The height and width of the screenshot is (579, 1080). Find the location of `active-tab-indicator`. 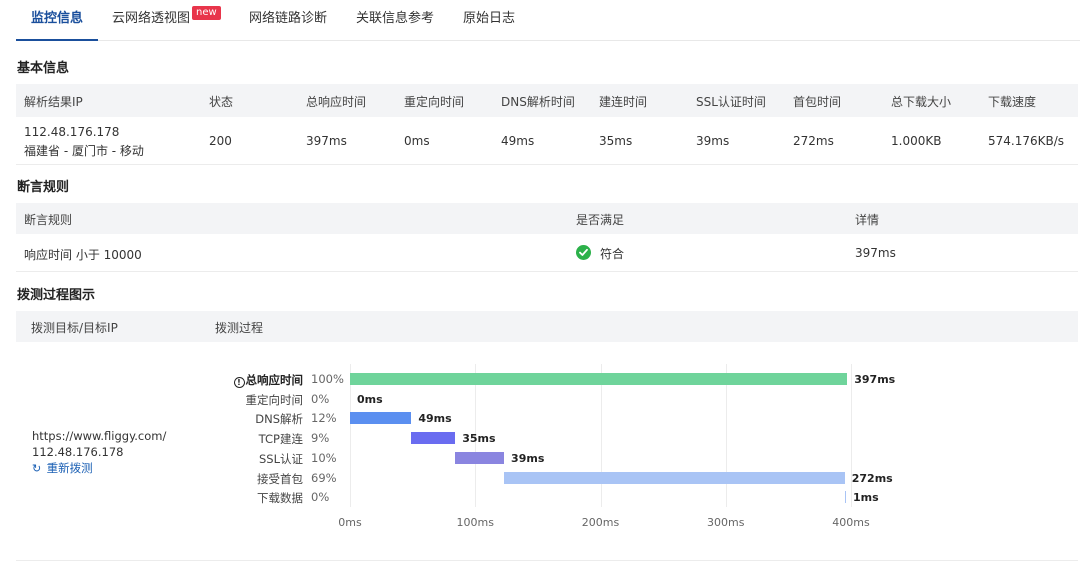

active-tab-indicator is located at coordinates (57, 40).